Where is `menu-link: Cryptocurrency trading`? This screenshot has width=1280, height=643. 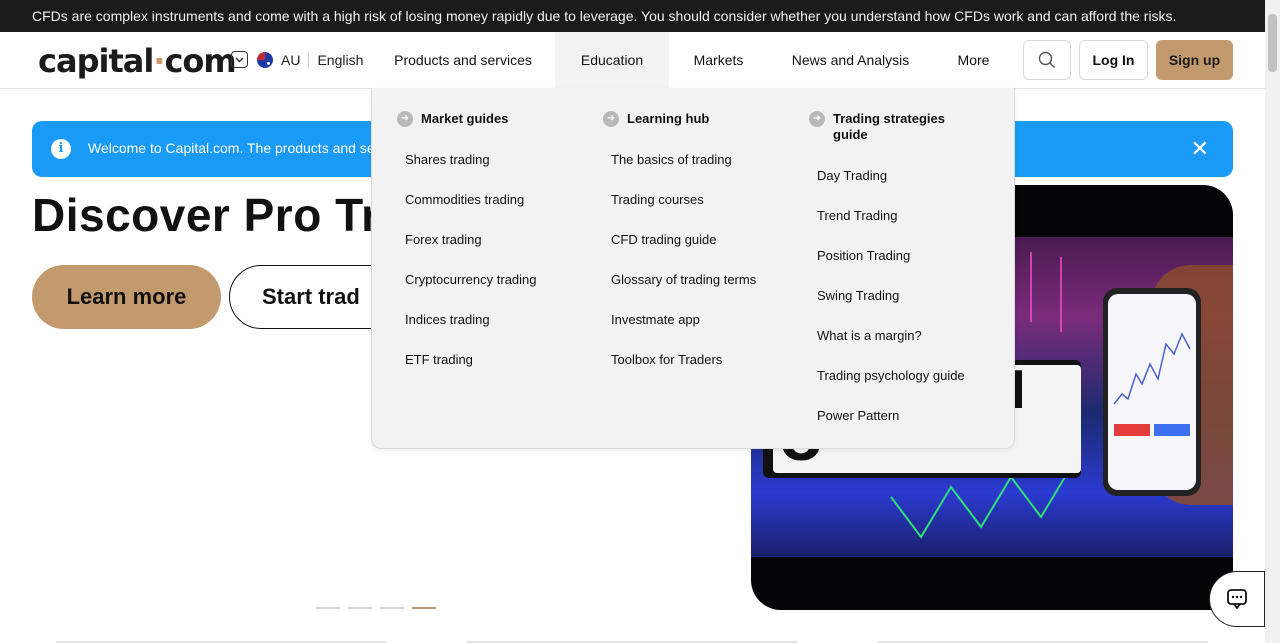
menu-link: Cryptocurrency trading is located at coordinates (471, 279).